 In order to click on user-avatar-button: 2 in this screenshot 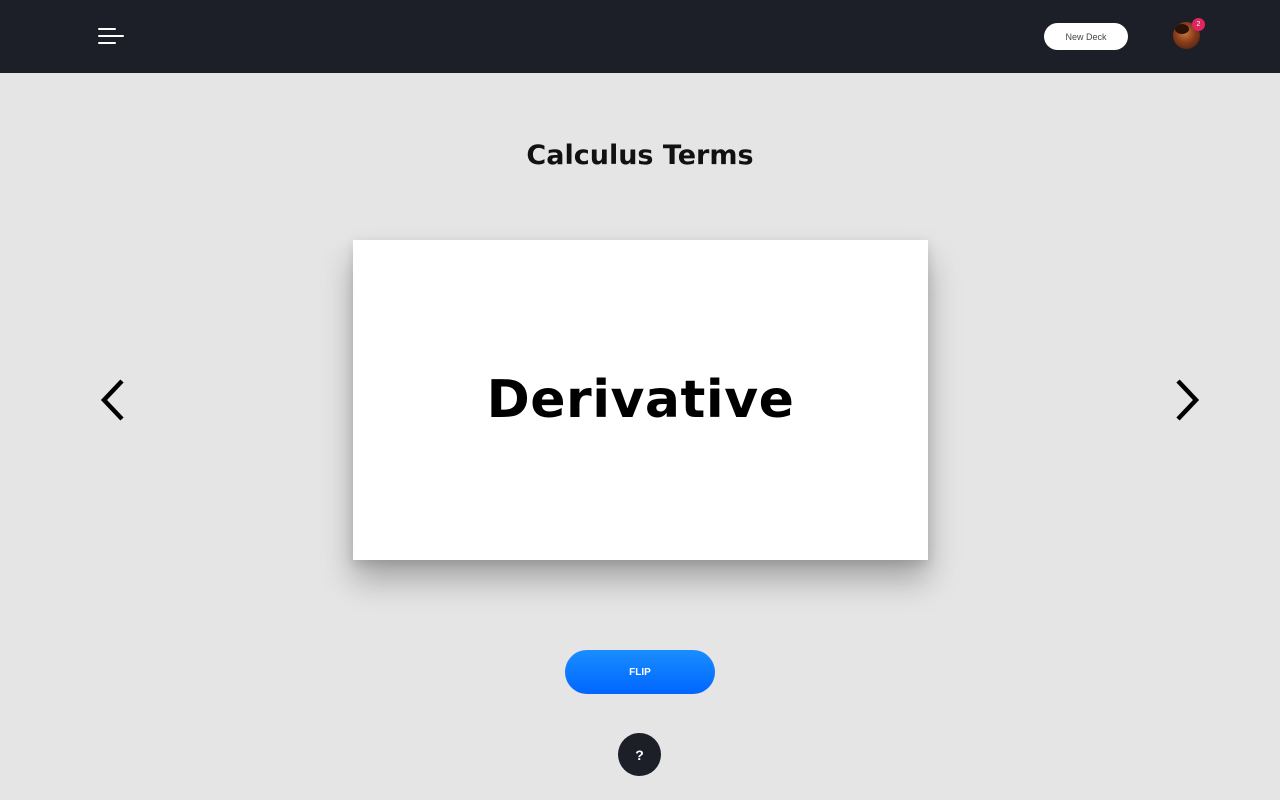, I will do `click(1189, 34)`.